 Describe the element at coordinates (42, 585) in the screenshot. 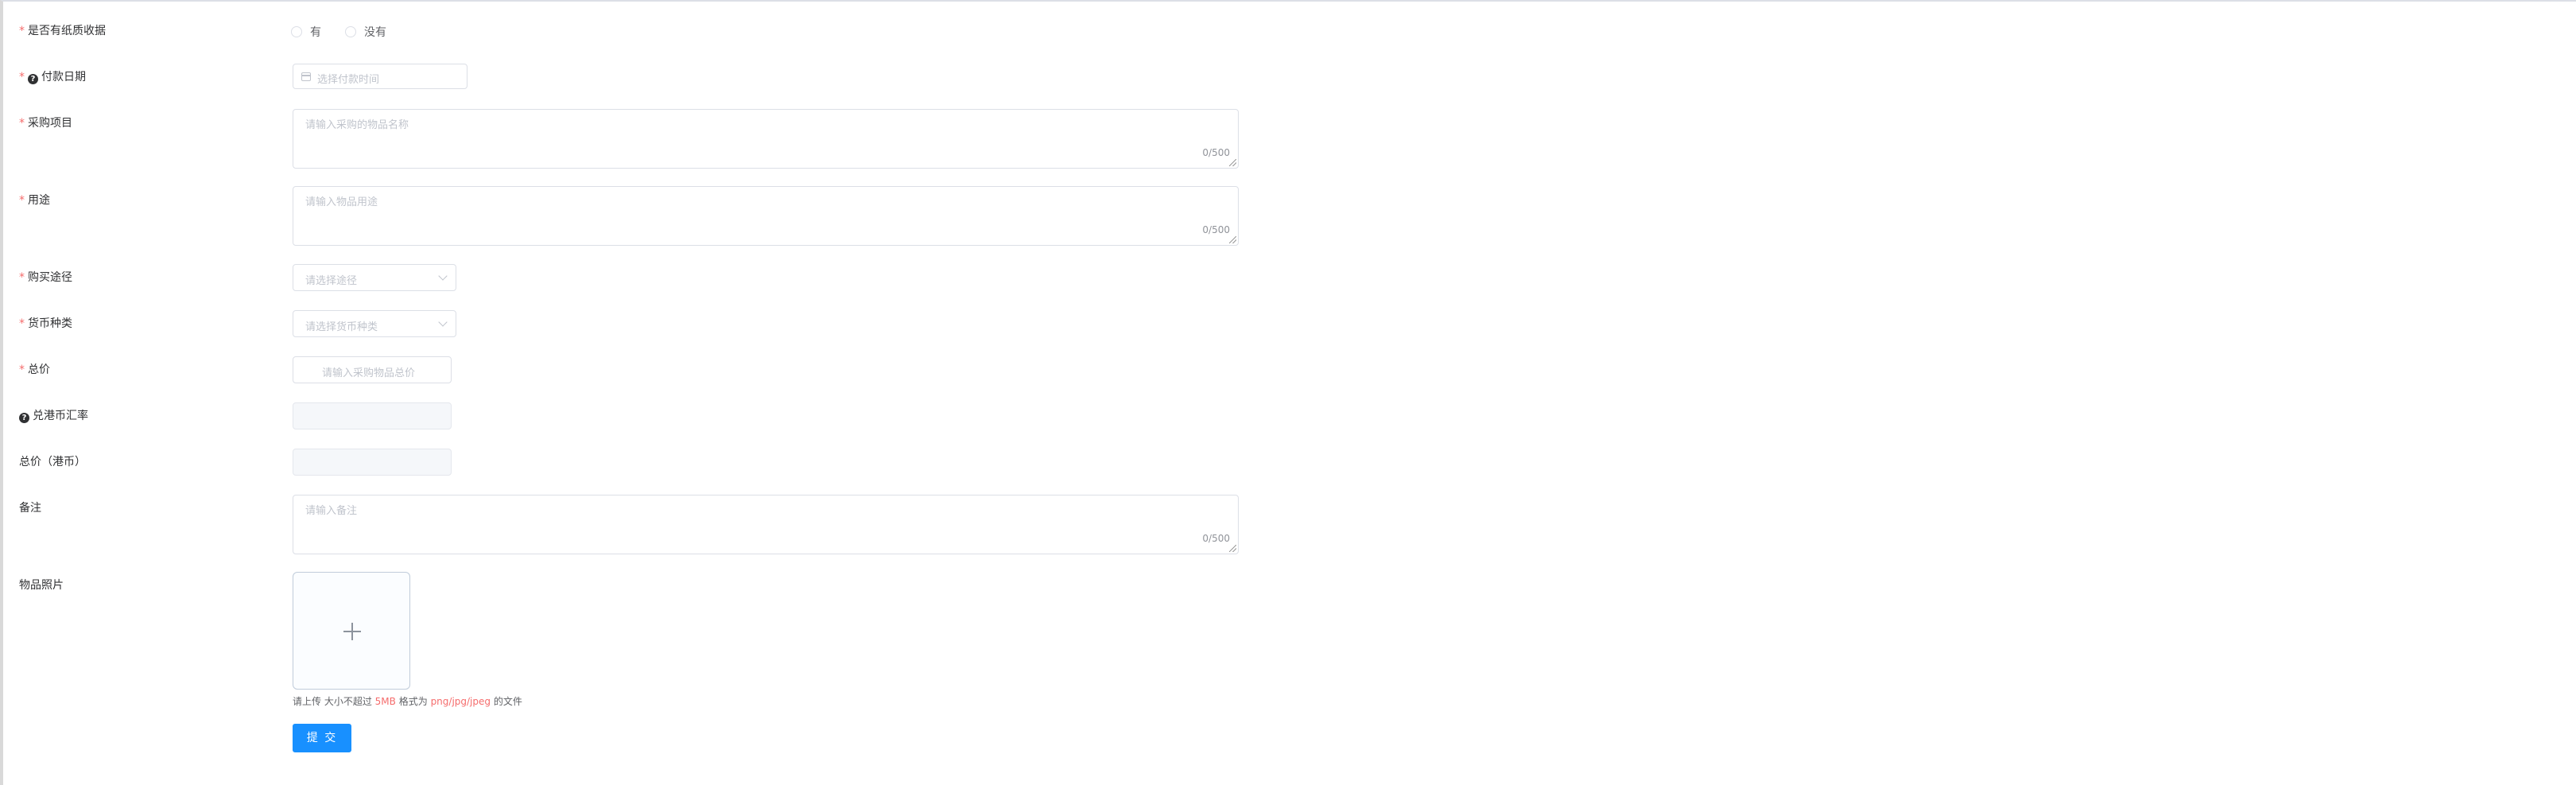

I see `photo-label: 物品照片` at that location.